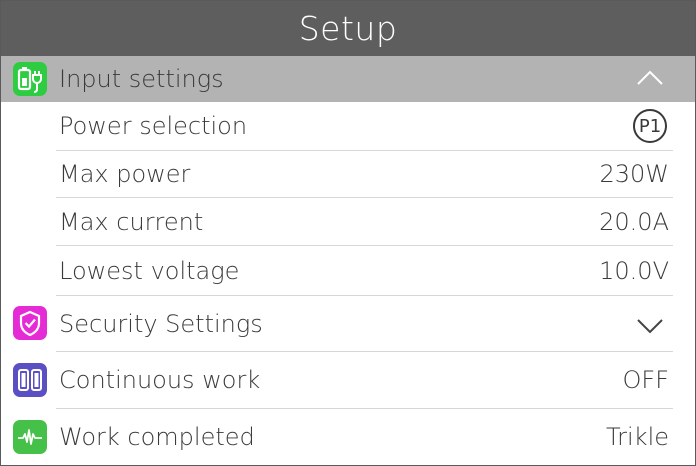  What do you see at coordinates (650, 328) in the screenshot?
I see `chevron-down-icon` at bounding box center [650, 328].